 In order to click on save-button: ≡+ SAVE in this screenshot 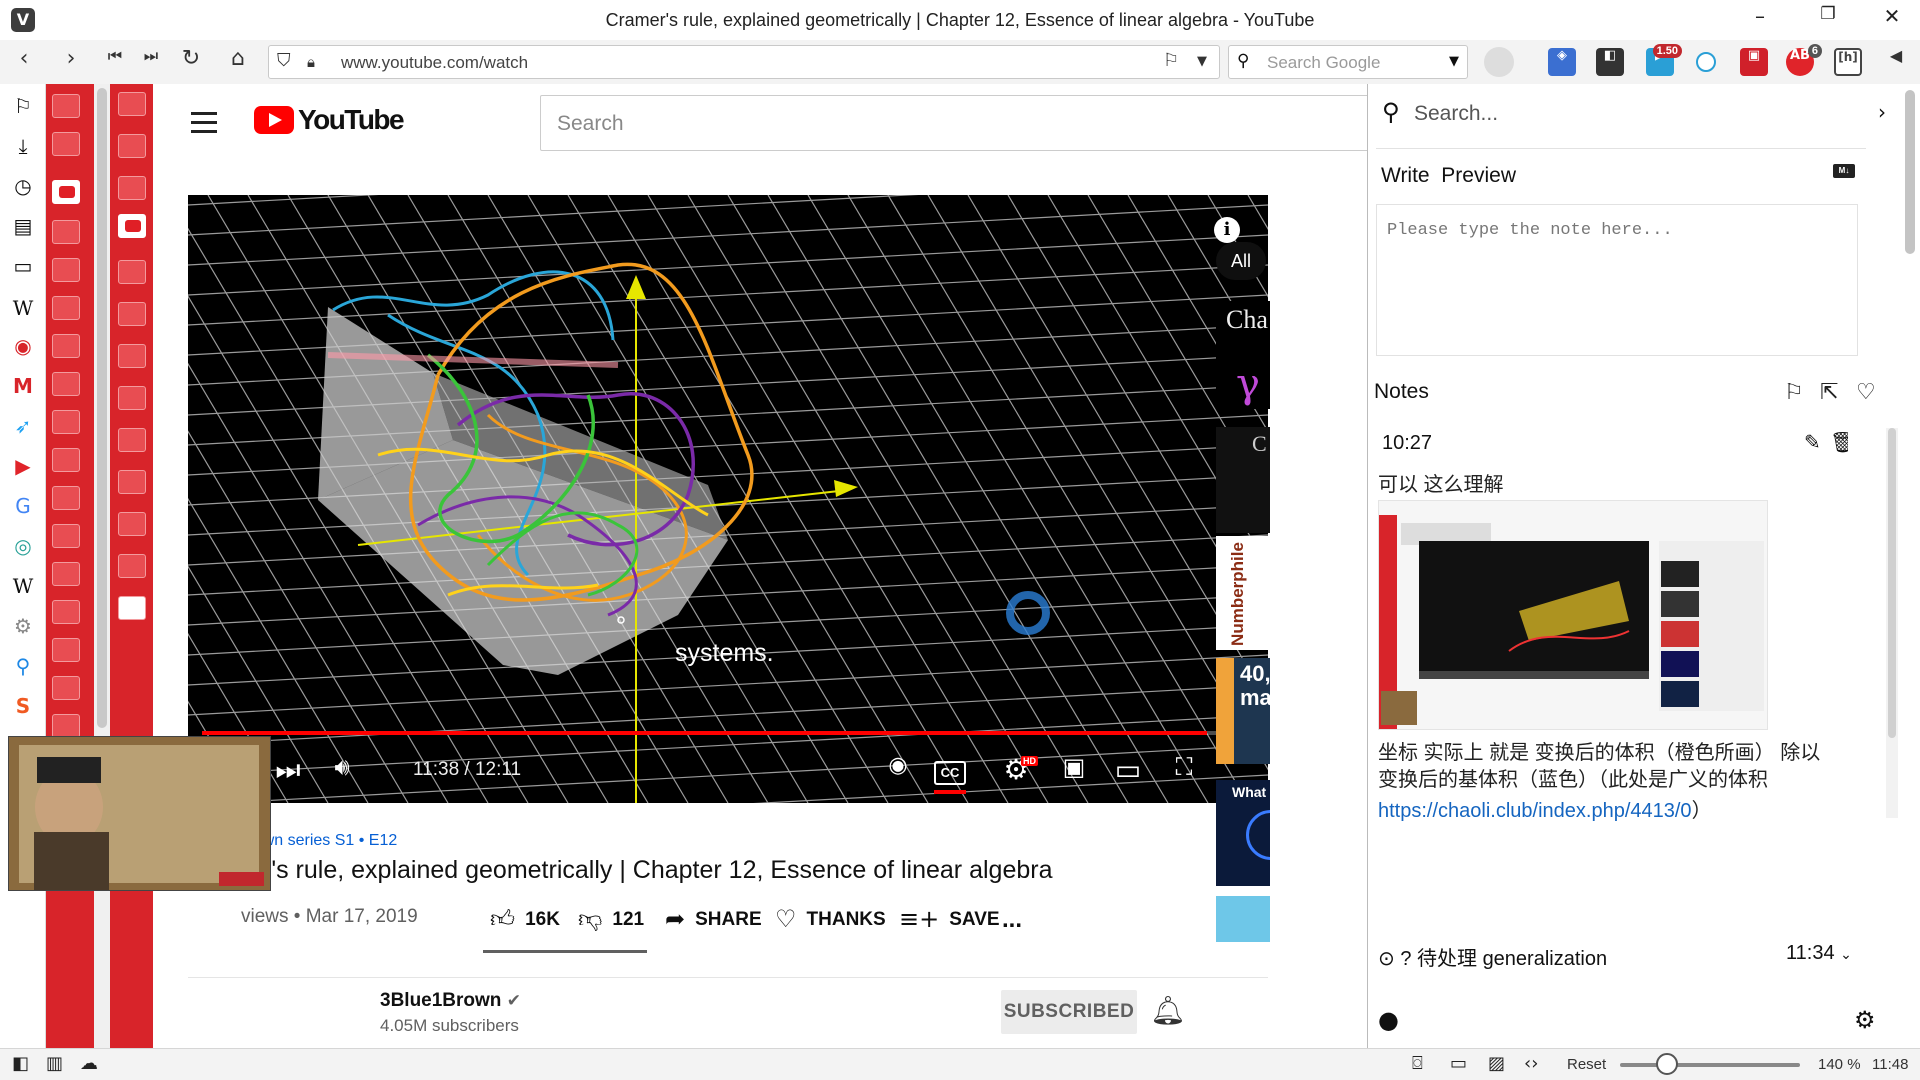, I will do `click(949, 920)`.